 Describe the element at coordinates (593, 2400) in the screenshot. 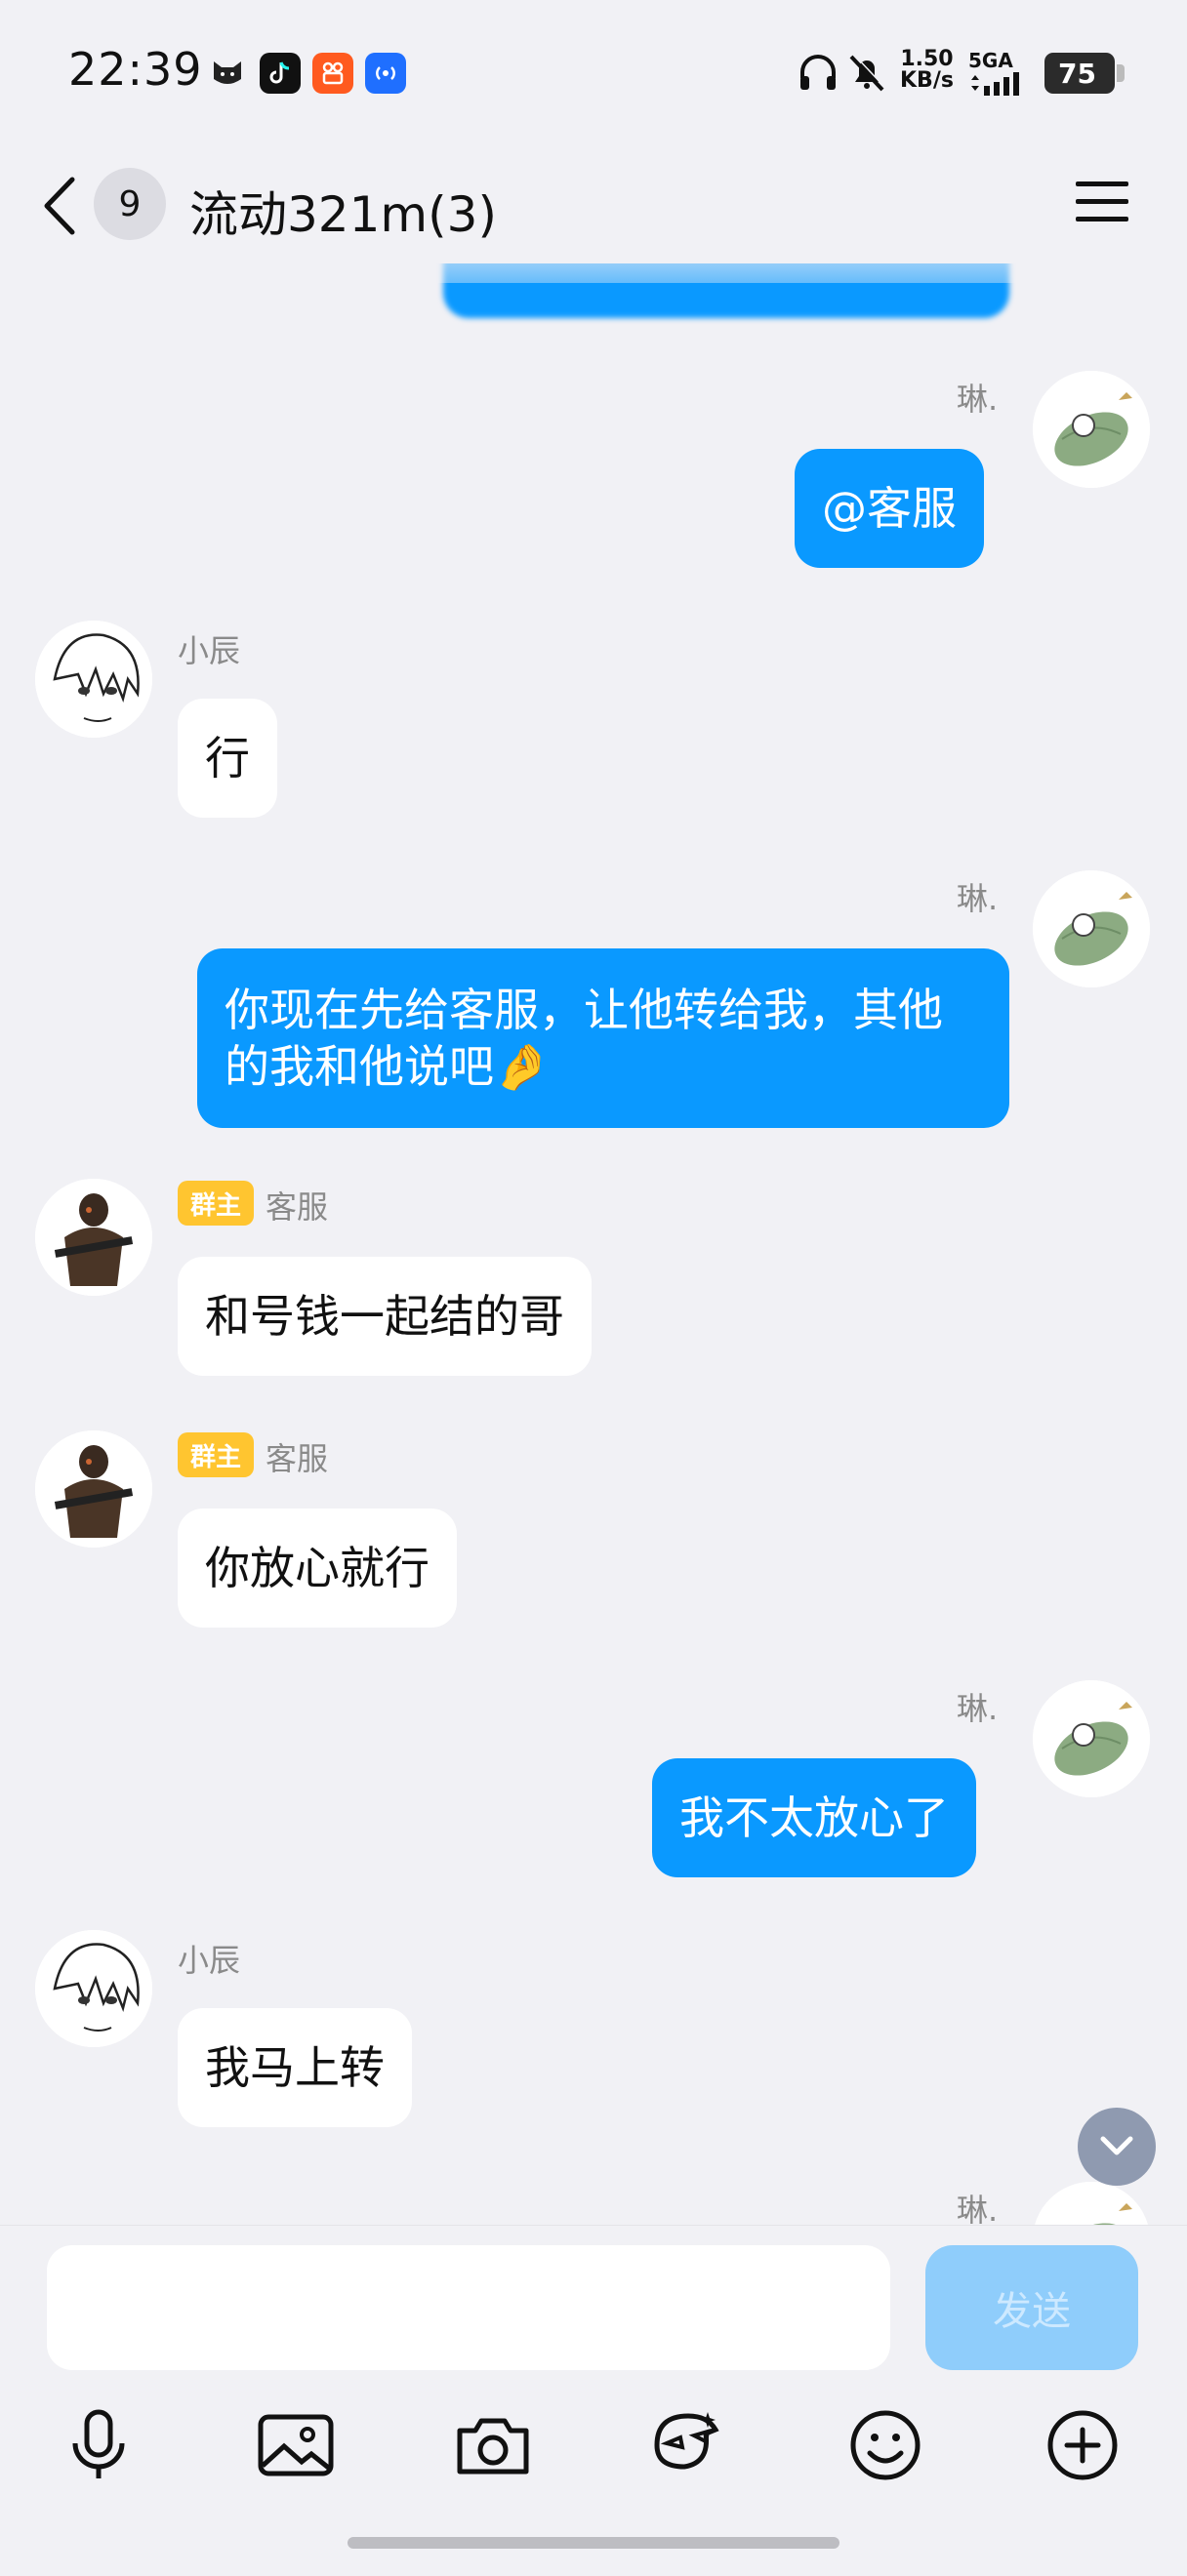

I see `input-area: 发送` at that location.